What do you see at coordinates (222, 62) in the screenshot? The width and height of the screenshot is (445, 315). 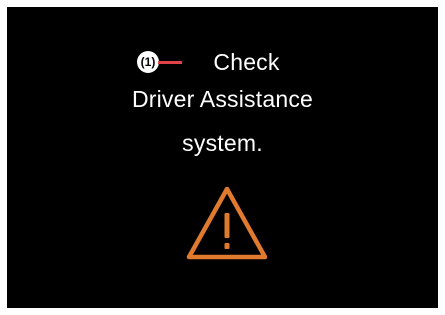 I see `message-line-1: Check` at bounding box center [222, 62].